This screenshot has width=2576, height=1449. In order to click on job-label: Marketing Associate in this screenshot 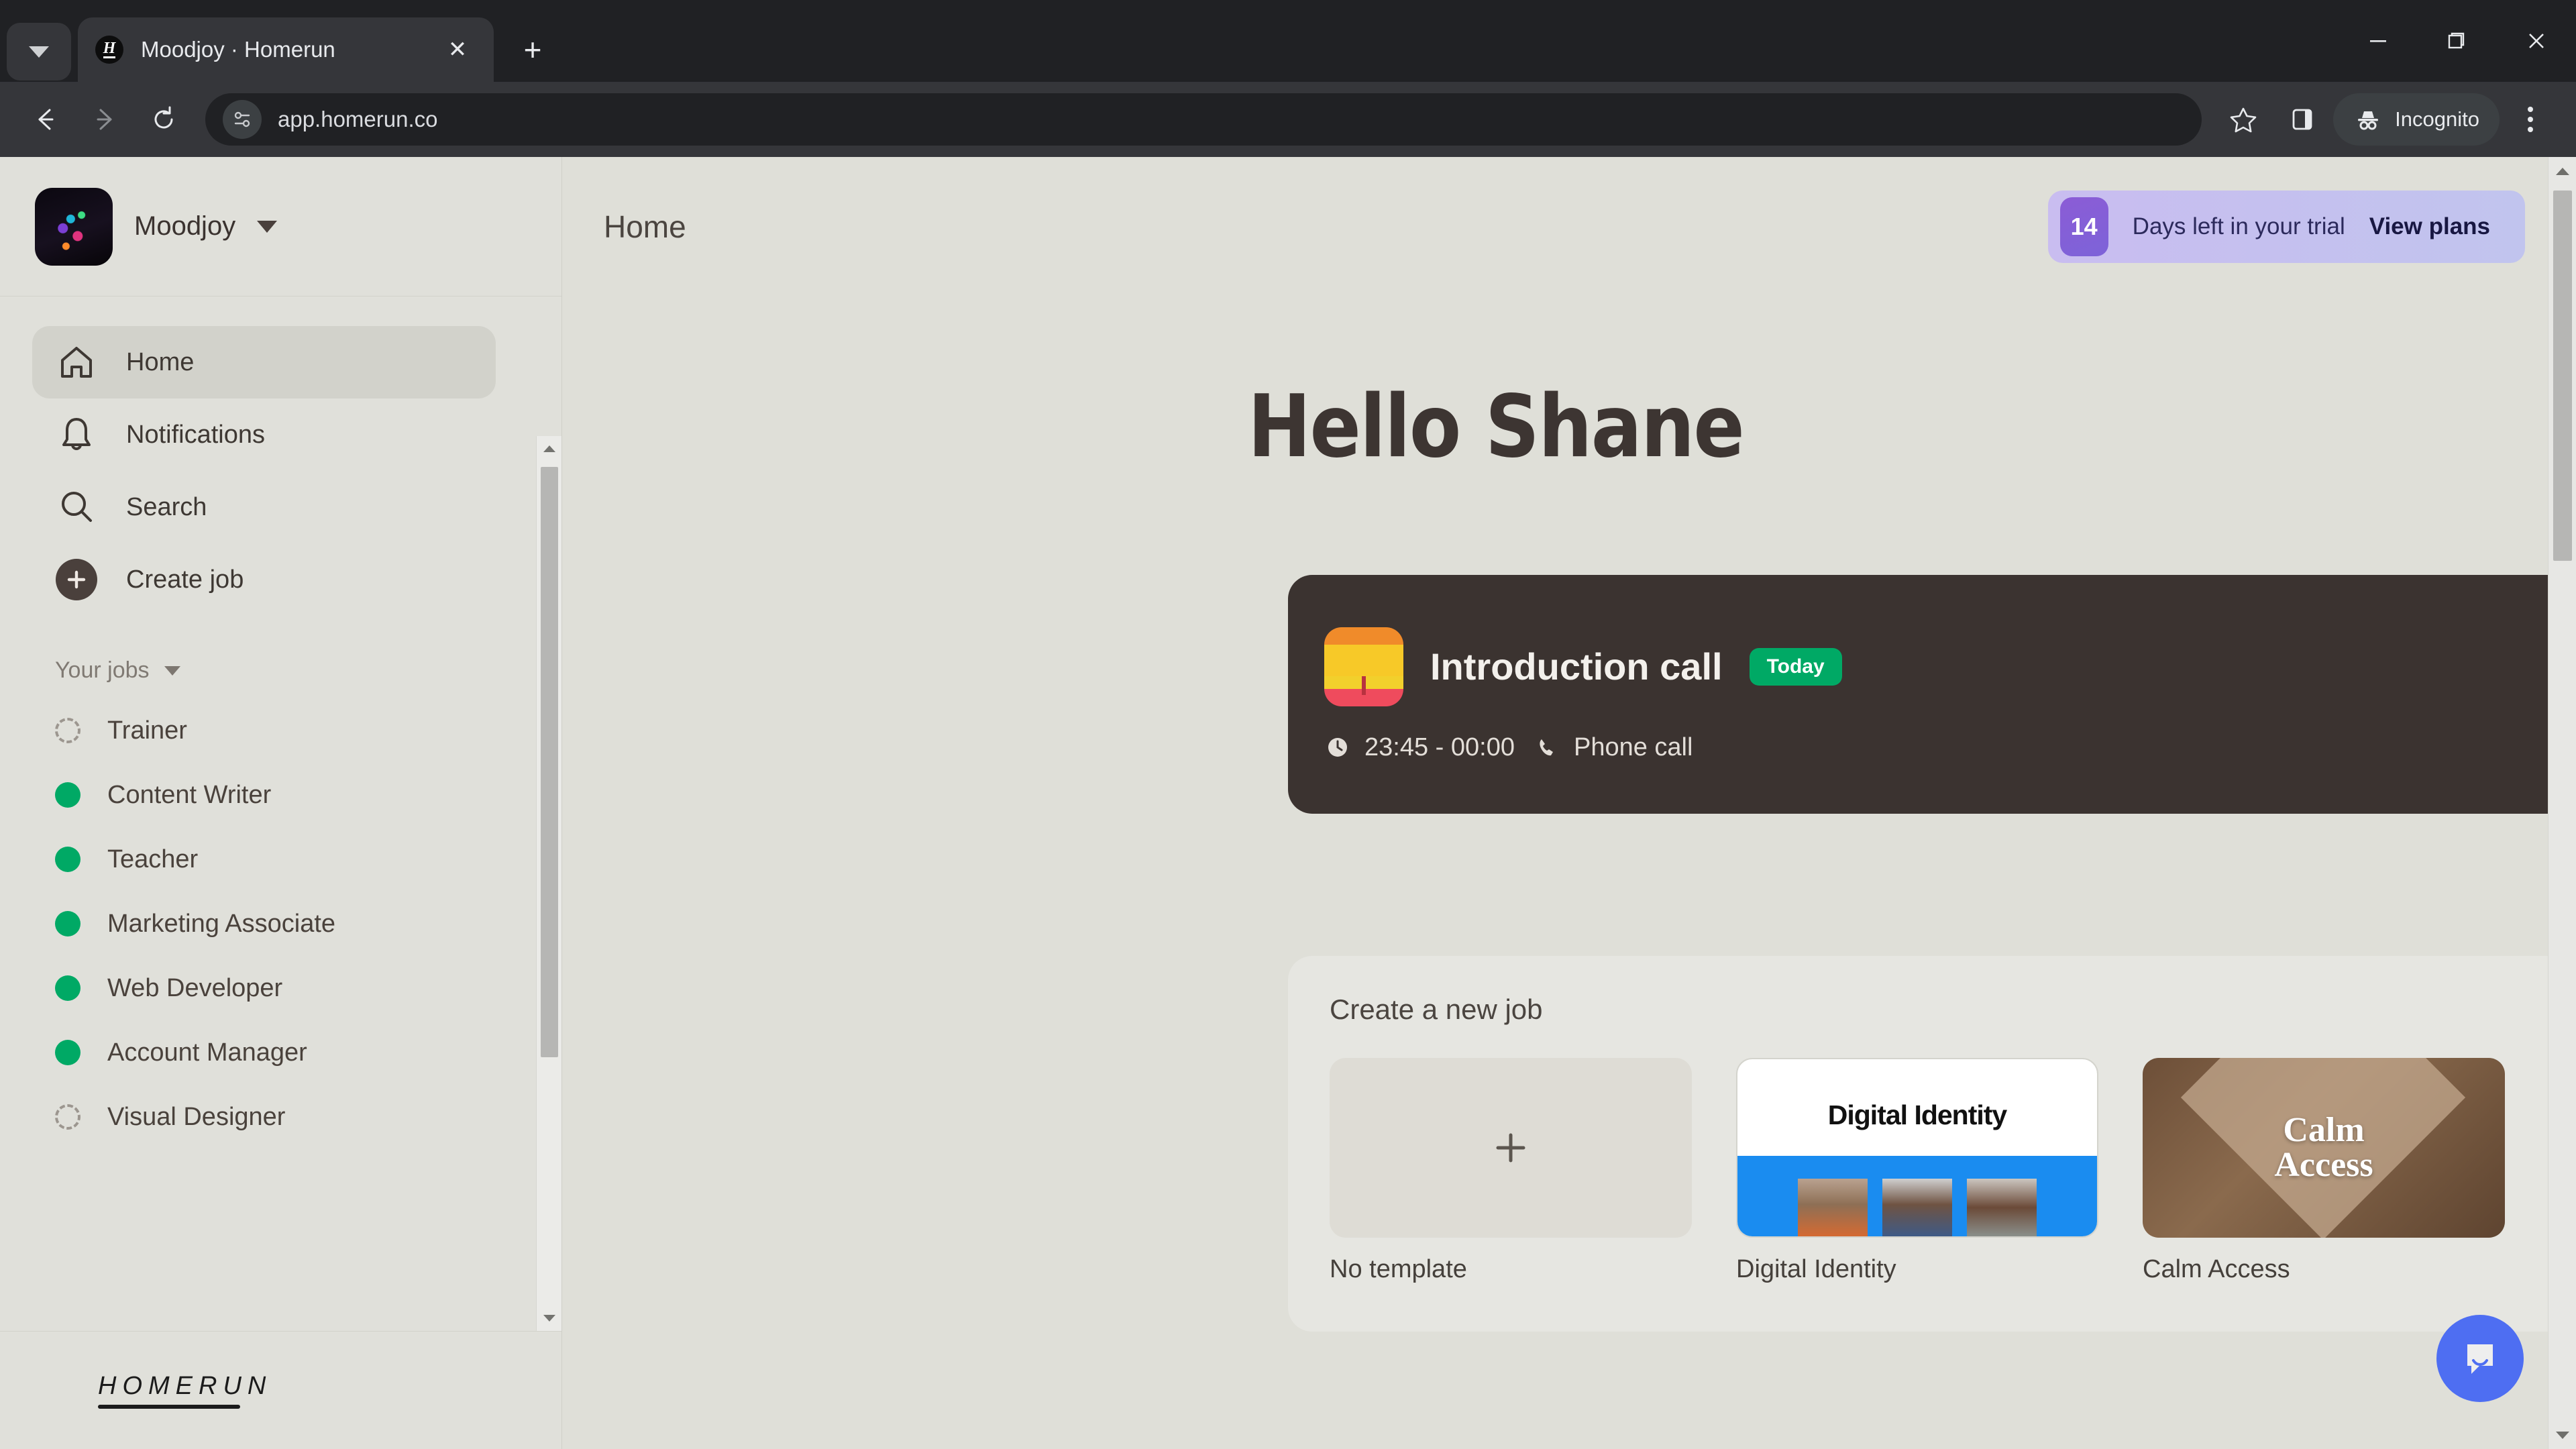, I will do `click(221, 923)`.